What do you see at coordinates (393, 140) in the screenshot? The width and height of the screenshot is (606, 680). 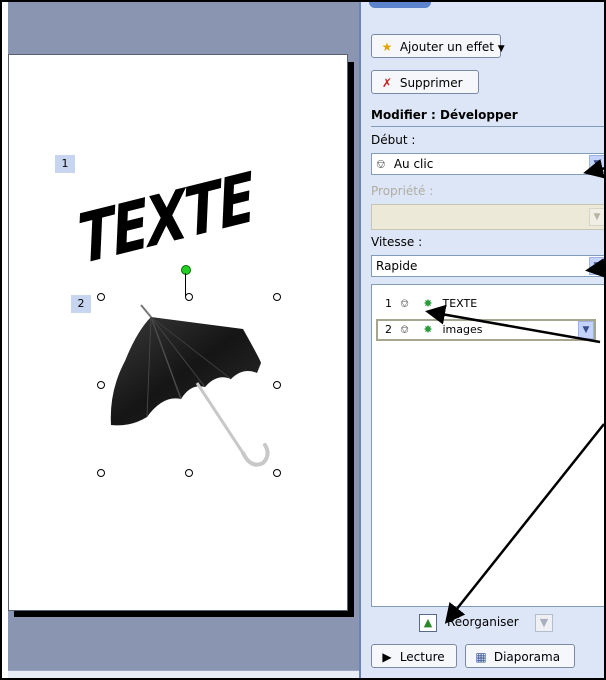 I see `start-label: Début :` at bounding box center [393, 140].